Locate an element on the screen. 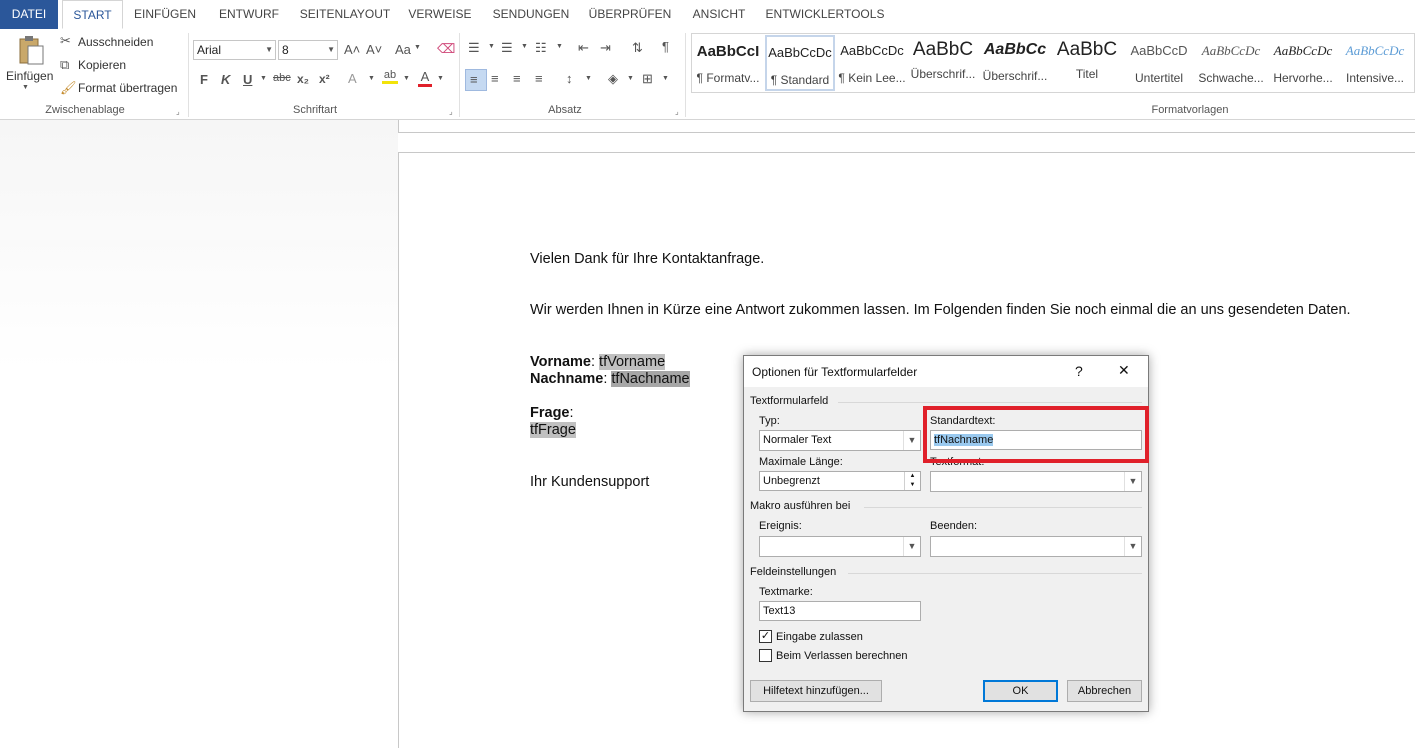 This screenshot has height=748, width=1415. underline-button: U is located at coordinates (247, 79).